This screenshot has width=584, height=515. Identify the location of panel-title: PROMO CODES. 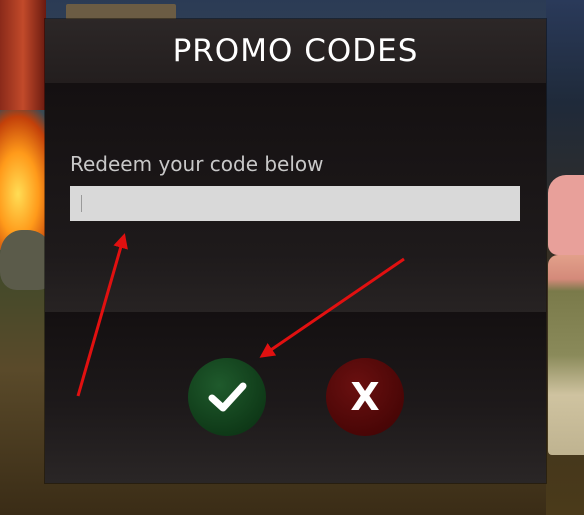
(295, 51).